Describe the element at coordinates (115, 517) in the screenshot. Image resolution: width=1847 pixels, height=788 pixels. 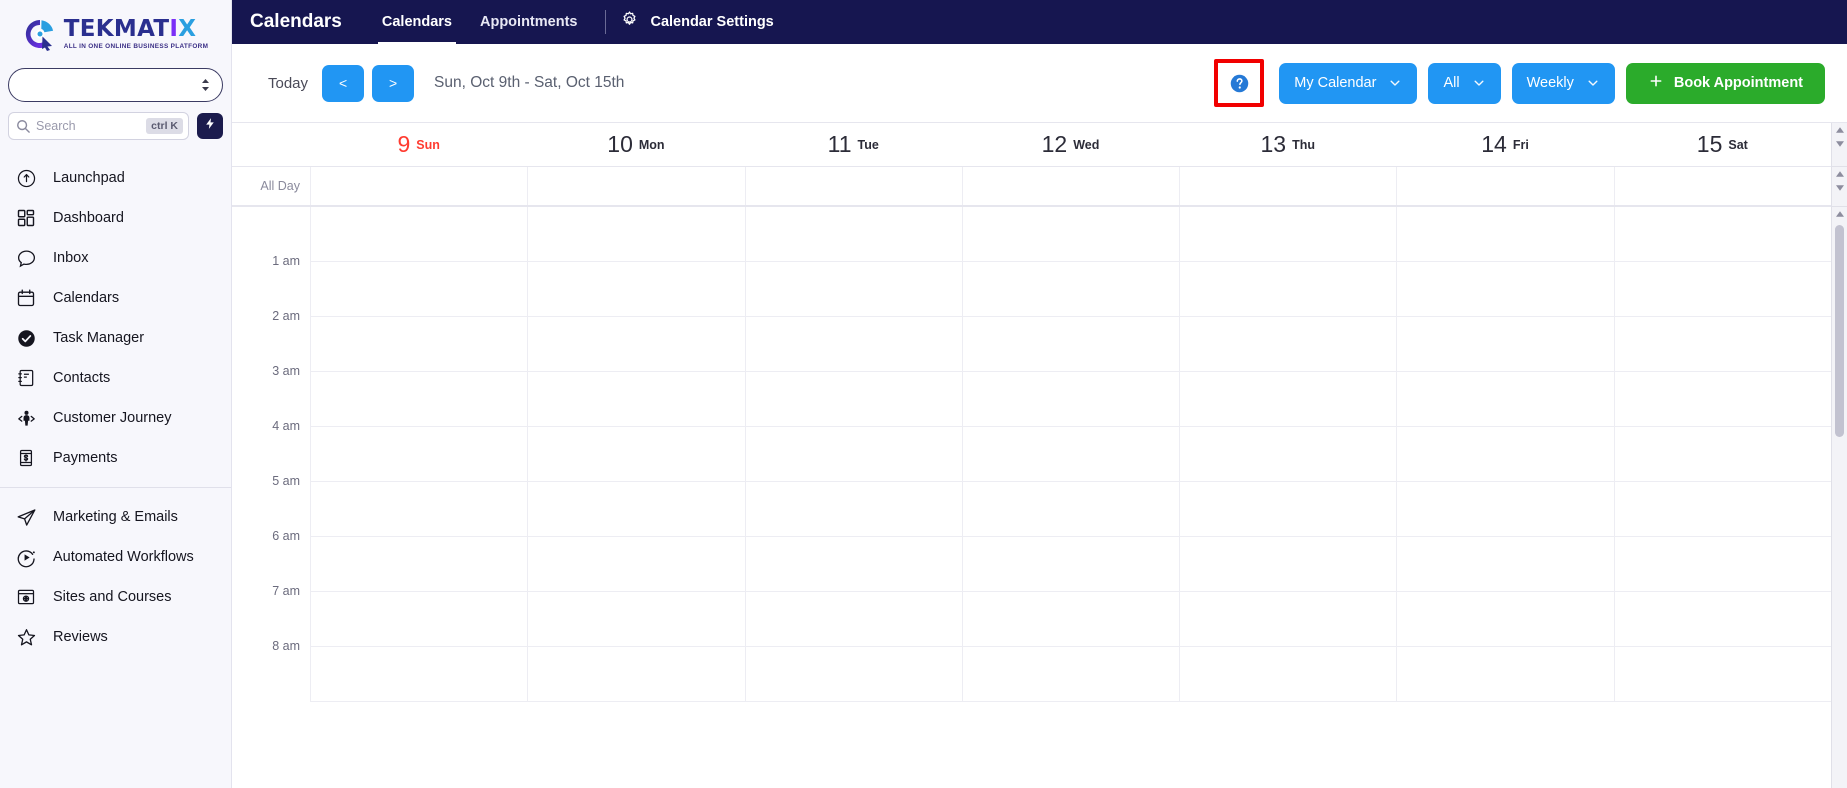
I see `sidebar-item-marketing-emails: Marketing & Emails` at that location.